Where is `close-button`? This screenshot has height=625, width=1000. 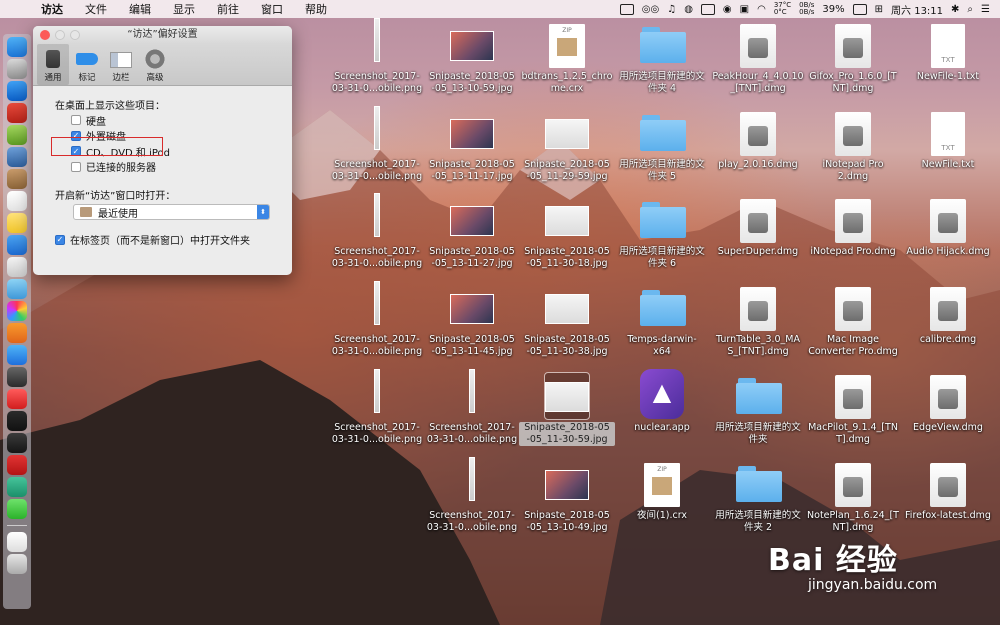 close-button is located at coordinates (45, 35).